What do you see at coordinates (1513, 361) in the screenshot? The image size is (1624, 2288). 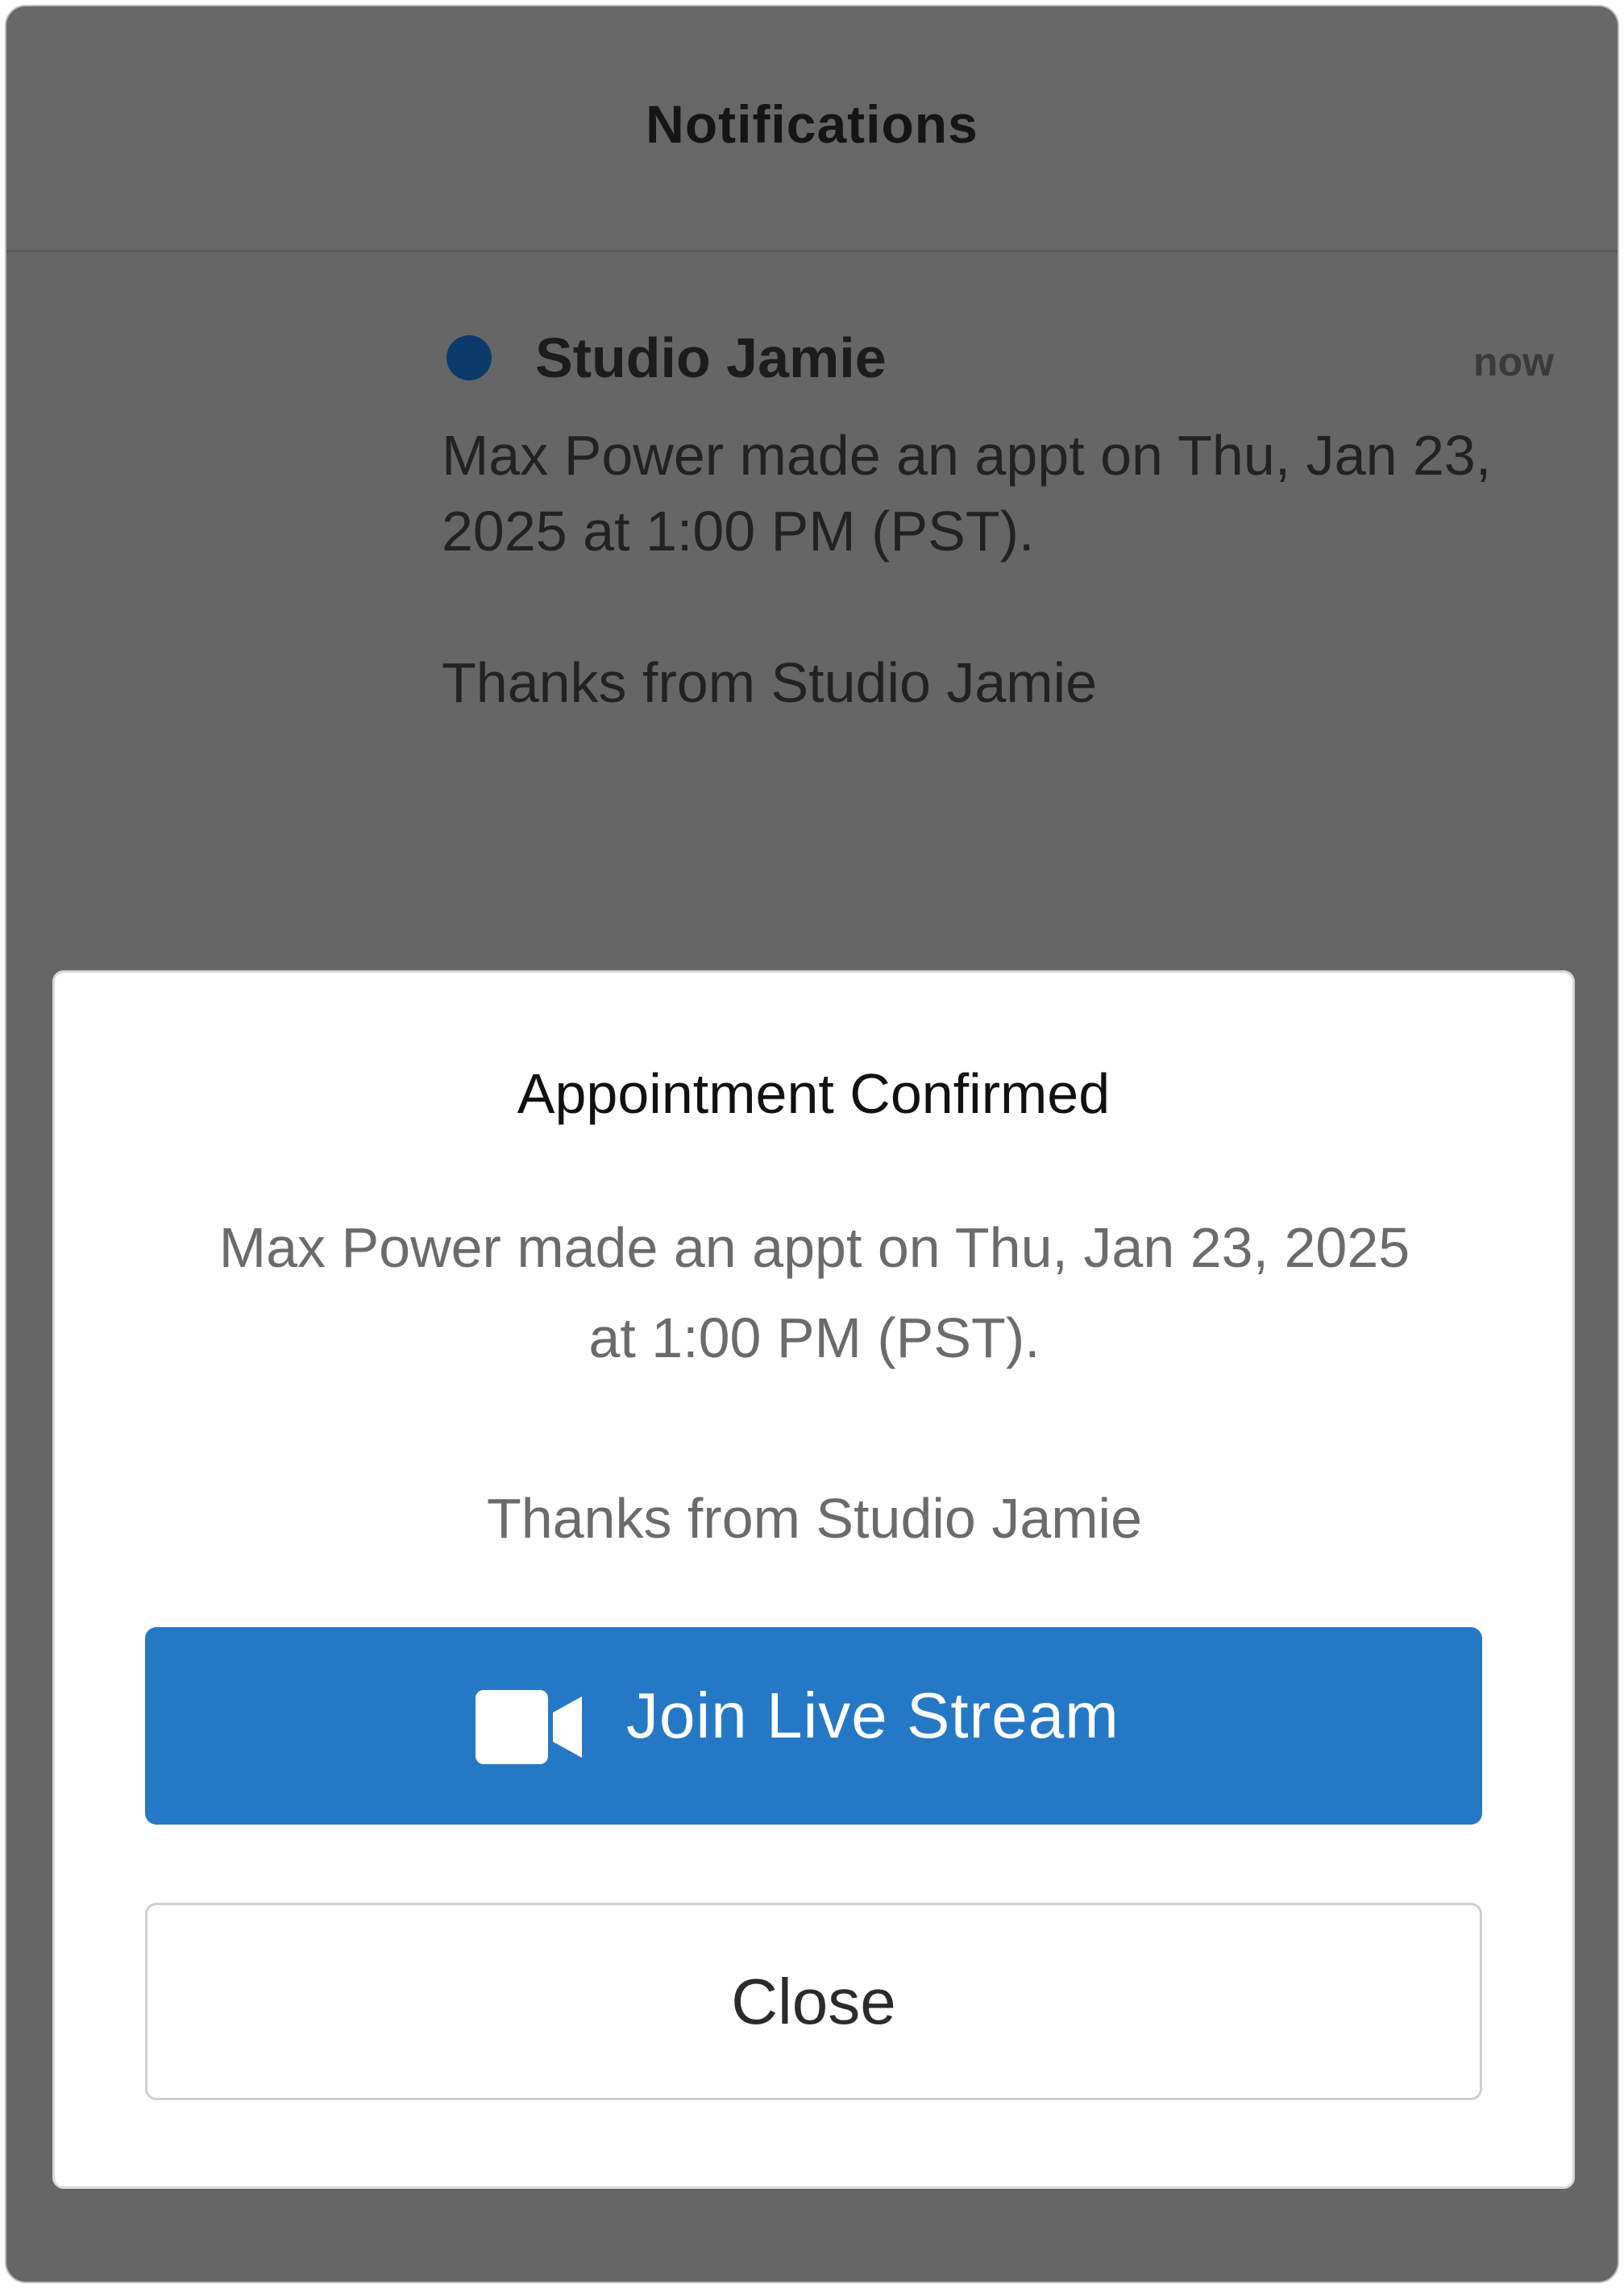 I see `notification-time: now` at bounding box center [1513, 361].